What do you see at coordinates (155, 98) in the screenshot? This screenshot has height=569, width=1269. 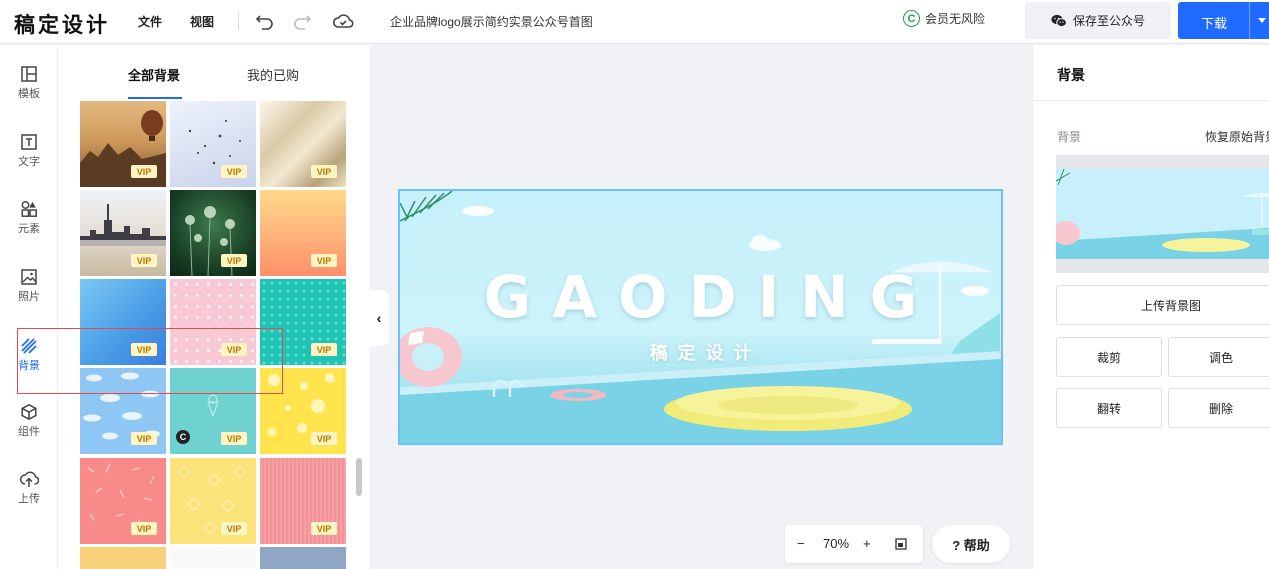 I see `active-tab-indicator` at bounding box center [155, 98].